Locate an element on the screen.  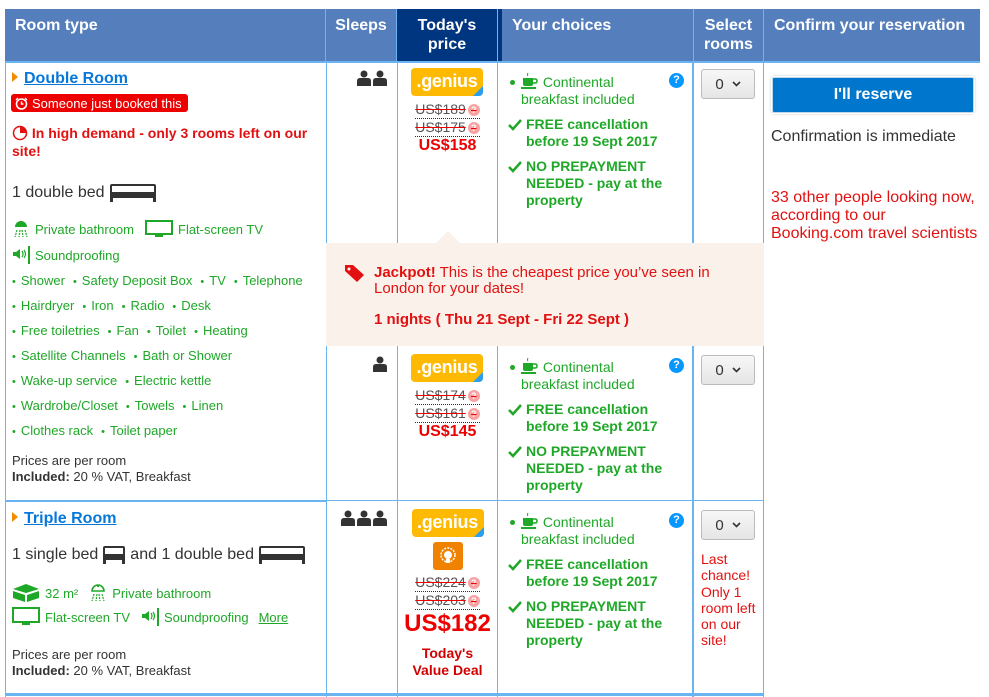
old-price-row: US$224? is located at coordinates (447, 583).